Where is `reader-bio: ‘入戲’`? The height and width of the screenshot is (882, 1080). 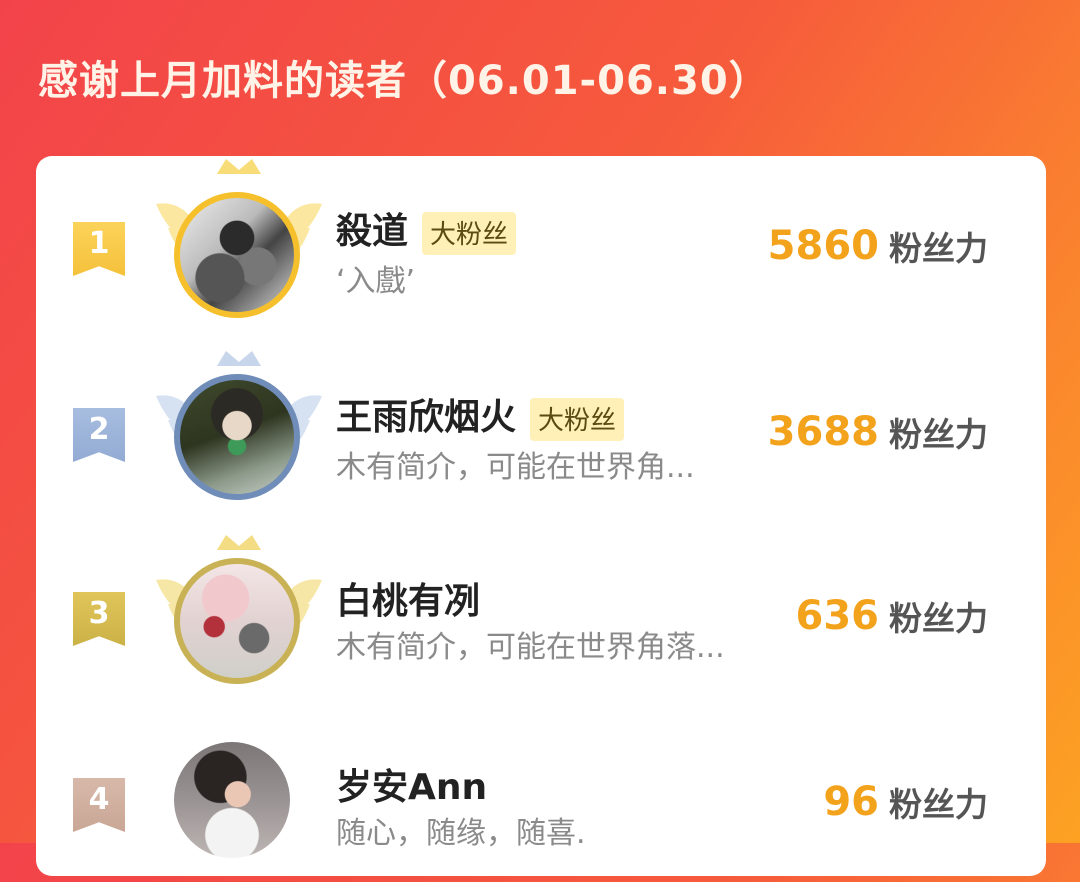
reader-bio: ‘入戲’ is located at coordinates (376, 281).